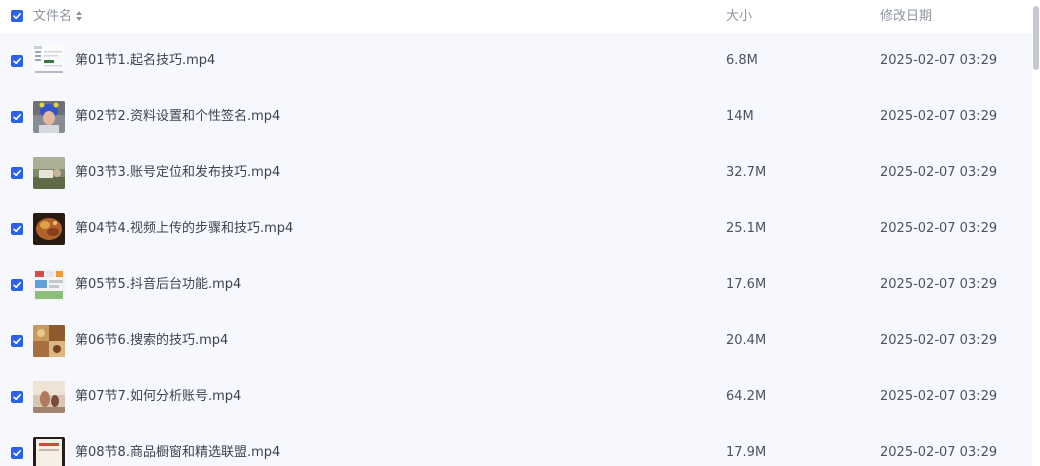  Describe the element at coordinates (746, 228) in the screenshot. I see `file-size: 25.1M` at that location.